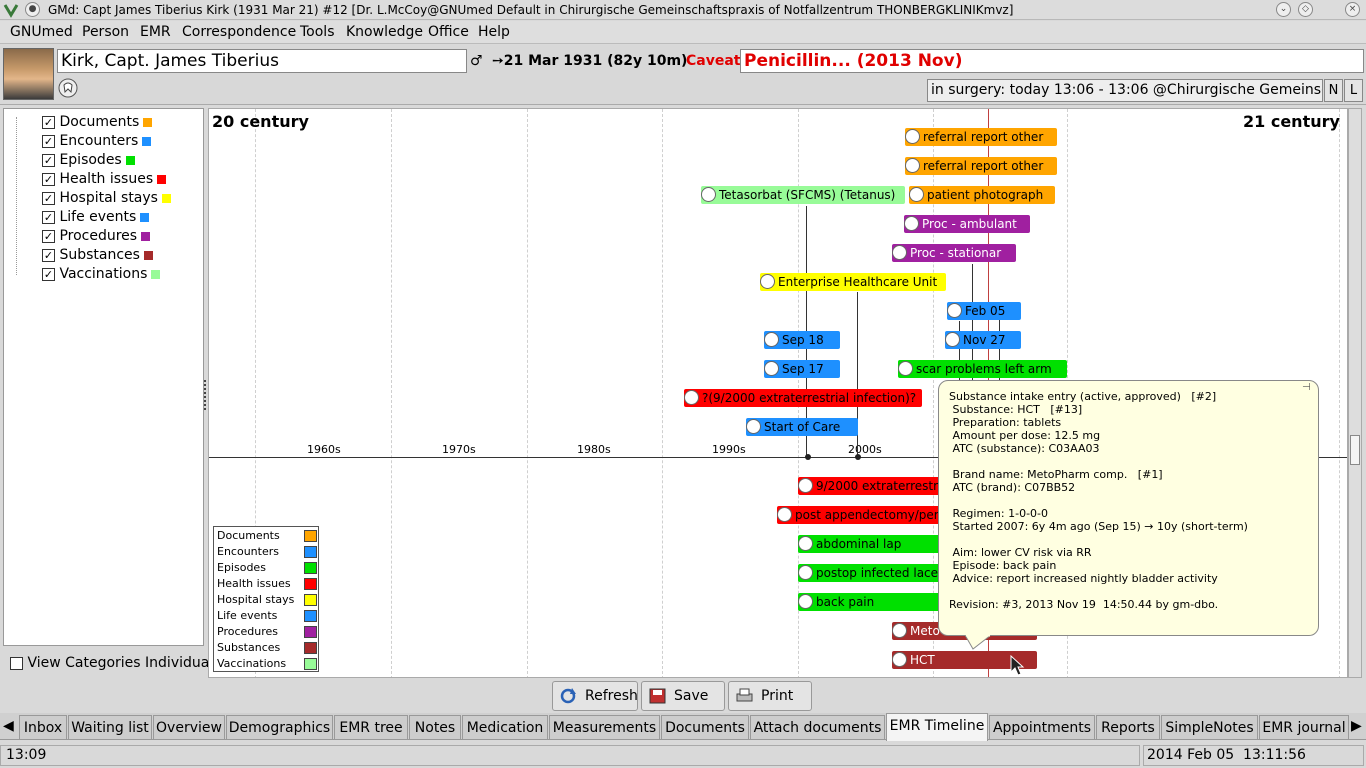 The image size is (1366, 768). I want to click on timeline-event: Sep 18, so click(802, 340).